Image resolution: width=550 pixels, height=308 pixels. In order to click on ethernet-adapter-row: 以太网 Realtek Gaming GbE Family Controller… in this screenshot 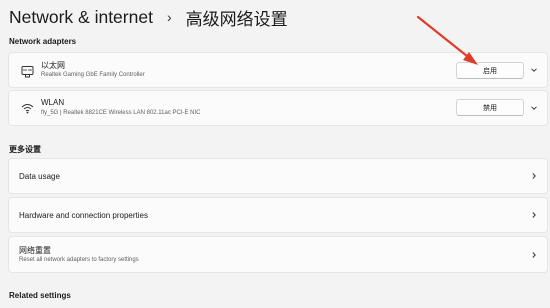, I will do `click(278, 70)`.